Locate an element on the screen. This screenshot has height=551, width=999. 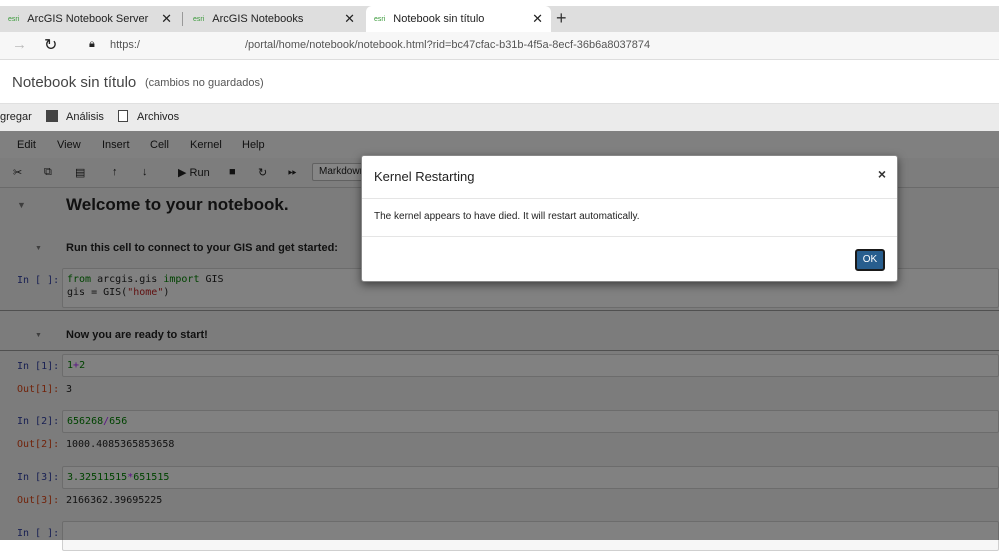
dialog-title: Kernel Restarting is located at coordinates (424, 176).